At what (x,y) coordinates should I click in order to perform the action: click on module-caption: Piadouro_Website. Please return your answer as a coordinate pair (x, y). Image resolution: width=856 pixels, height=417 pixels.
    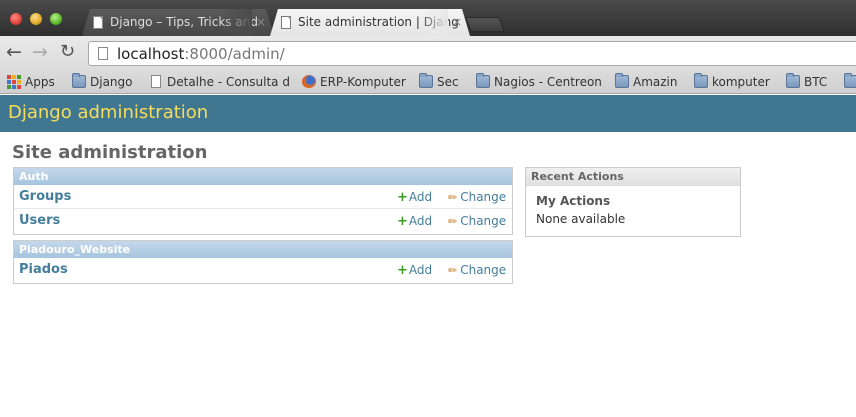
    Looking at the image, I should click on (263, 249).